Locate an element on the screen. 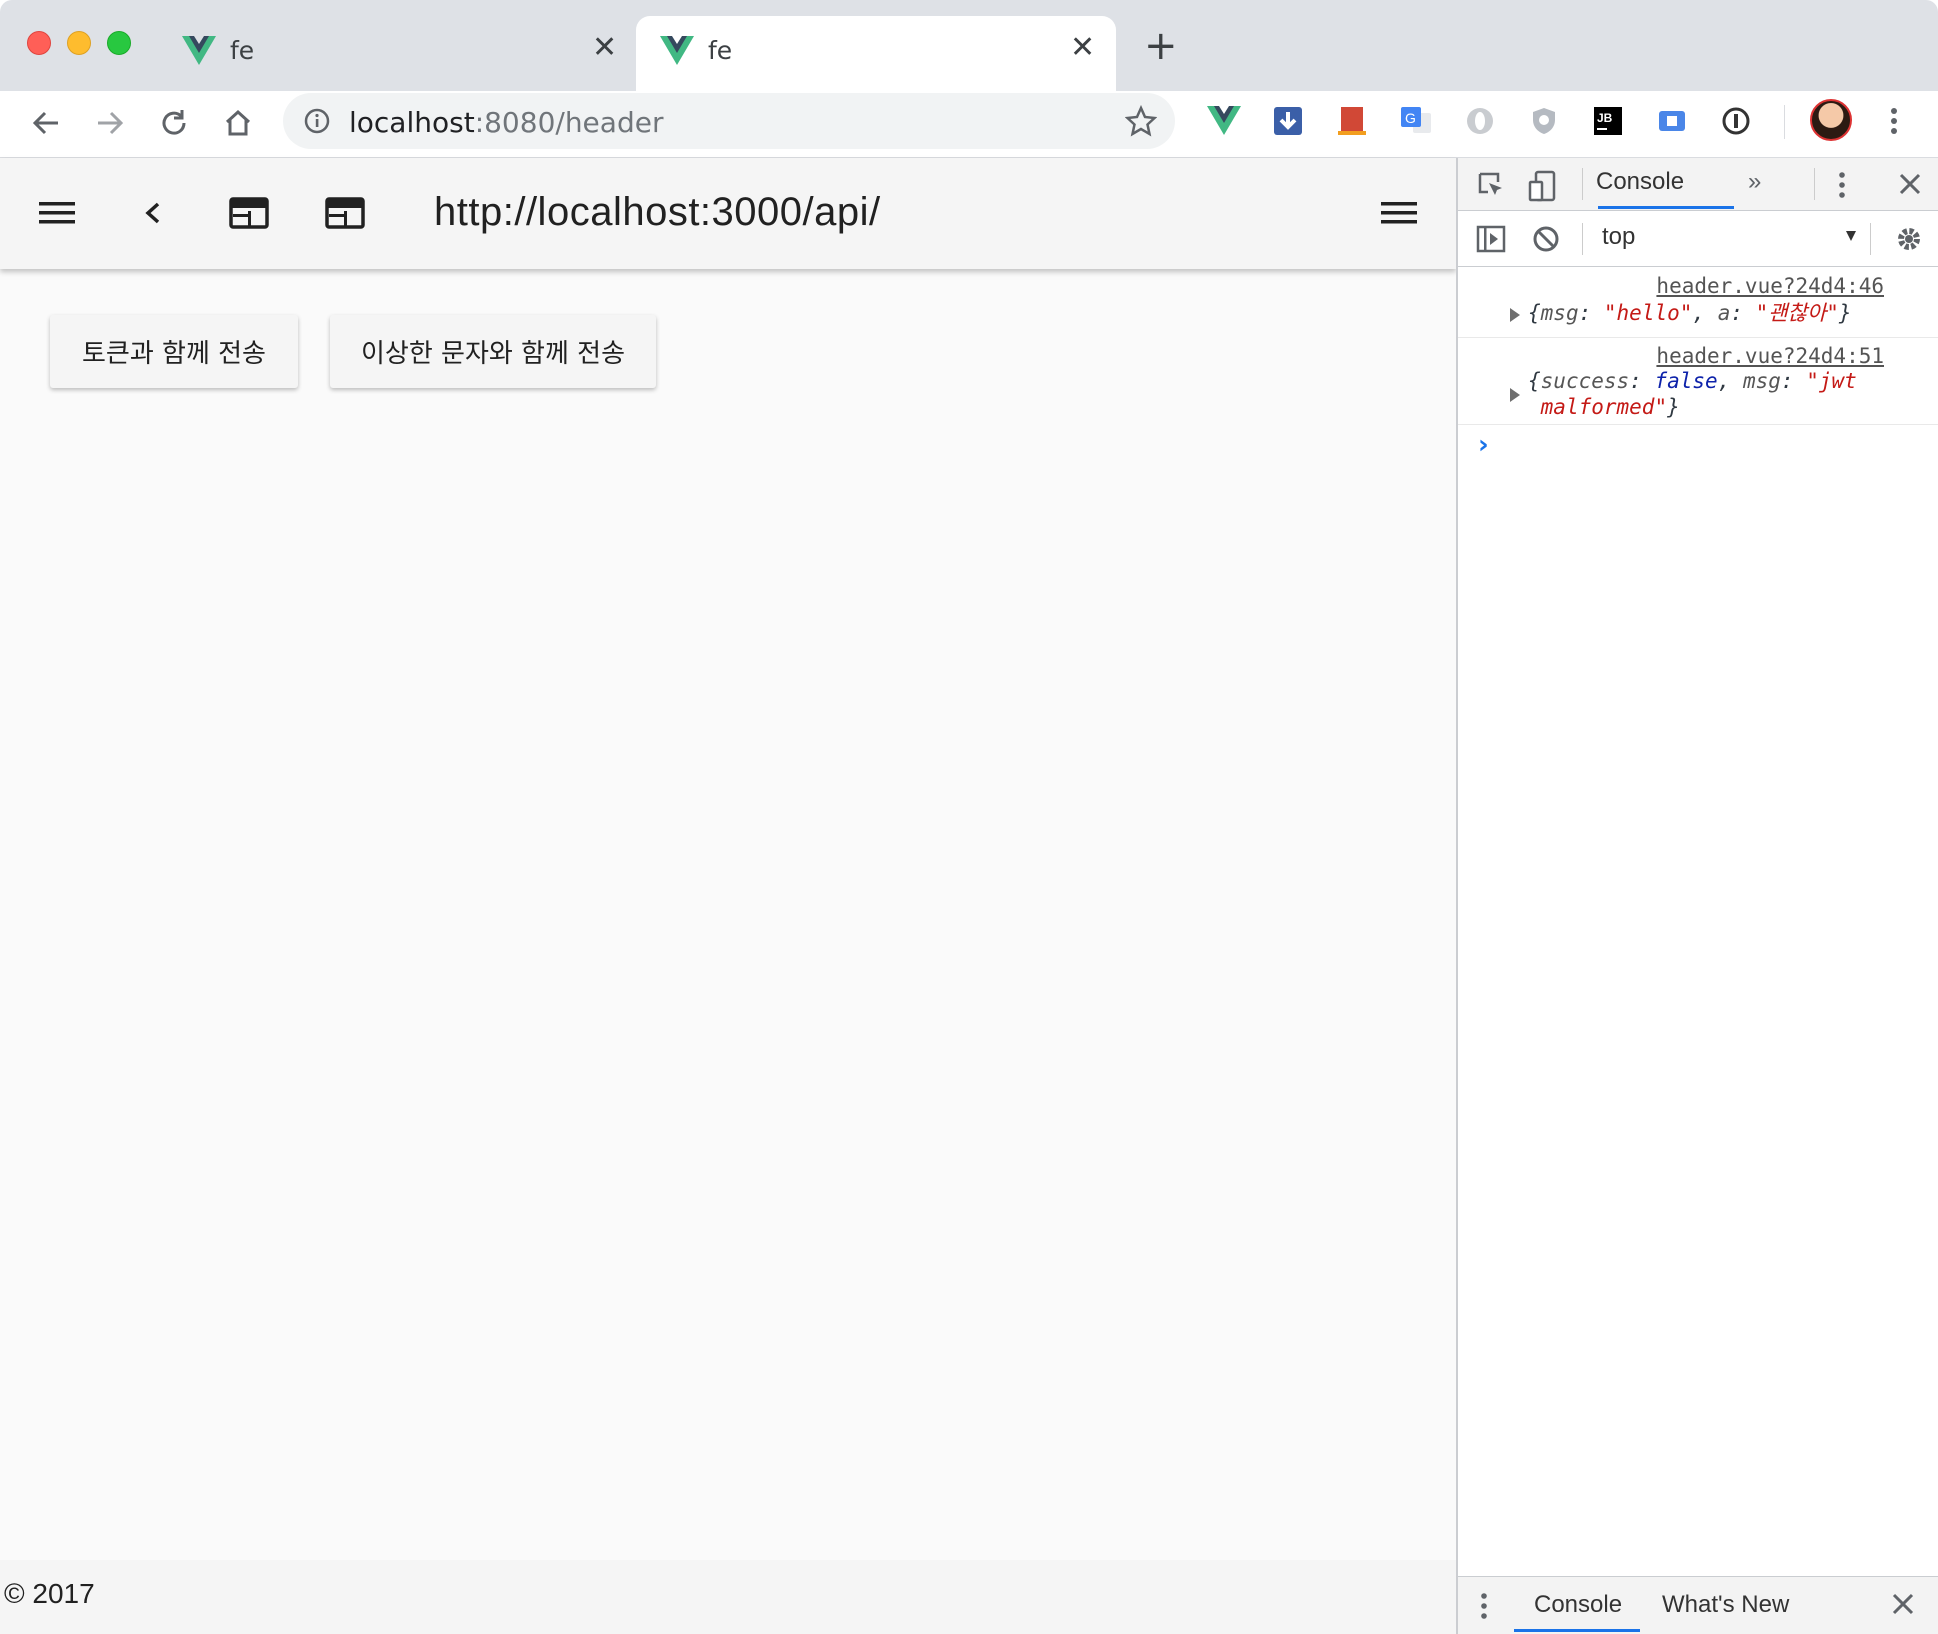 The width and height of the screenshot is (1938, 1634). copyright-text: © 2017 is located at coordinates (49, 1593).